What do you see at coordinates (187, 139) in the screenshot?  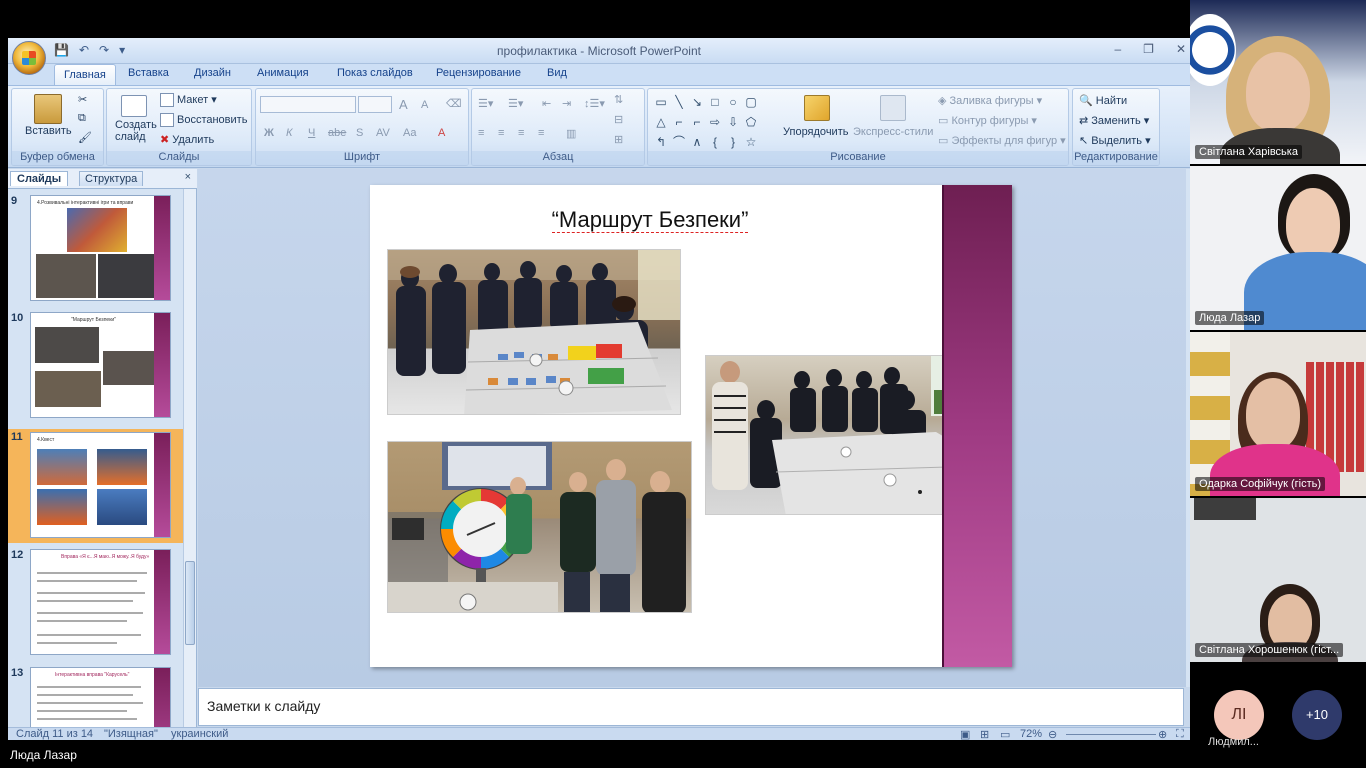 I see `delete-slide-button: ✖ Удалить` at bounding box center [187, 139].